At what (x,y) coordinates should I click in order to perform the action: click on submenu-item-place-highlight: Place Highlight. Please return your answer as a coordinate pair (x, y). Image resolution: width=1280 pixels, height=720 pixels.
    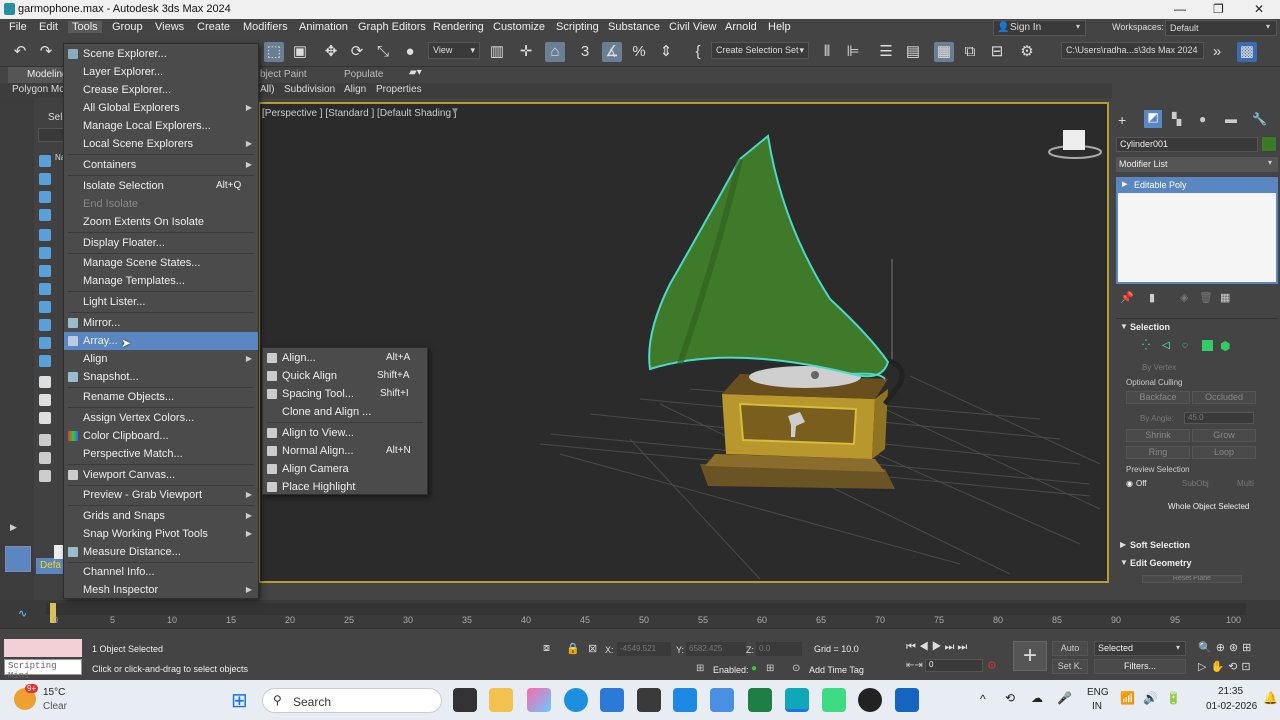
    Looking at the image, I should click on (345, 487).